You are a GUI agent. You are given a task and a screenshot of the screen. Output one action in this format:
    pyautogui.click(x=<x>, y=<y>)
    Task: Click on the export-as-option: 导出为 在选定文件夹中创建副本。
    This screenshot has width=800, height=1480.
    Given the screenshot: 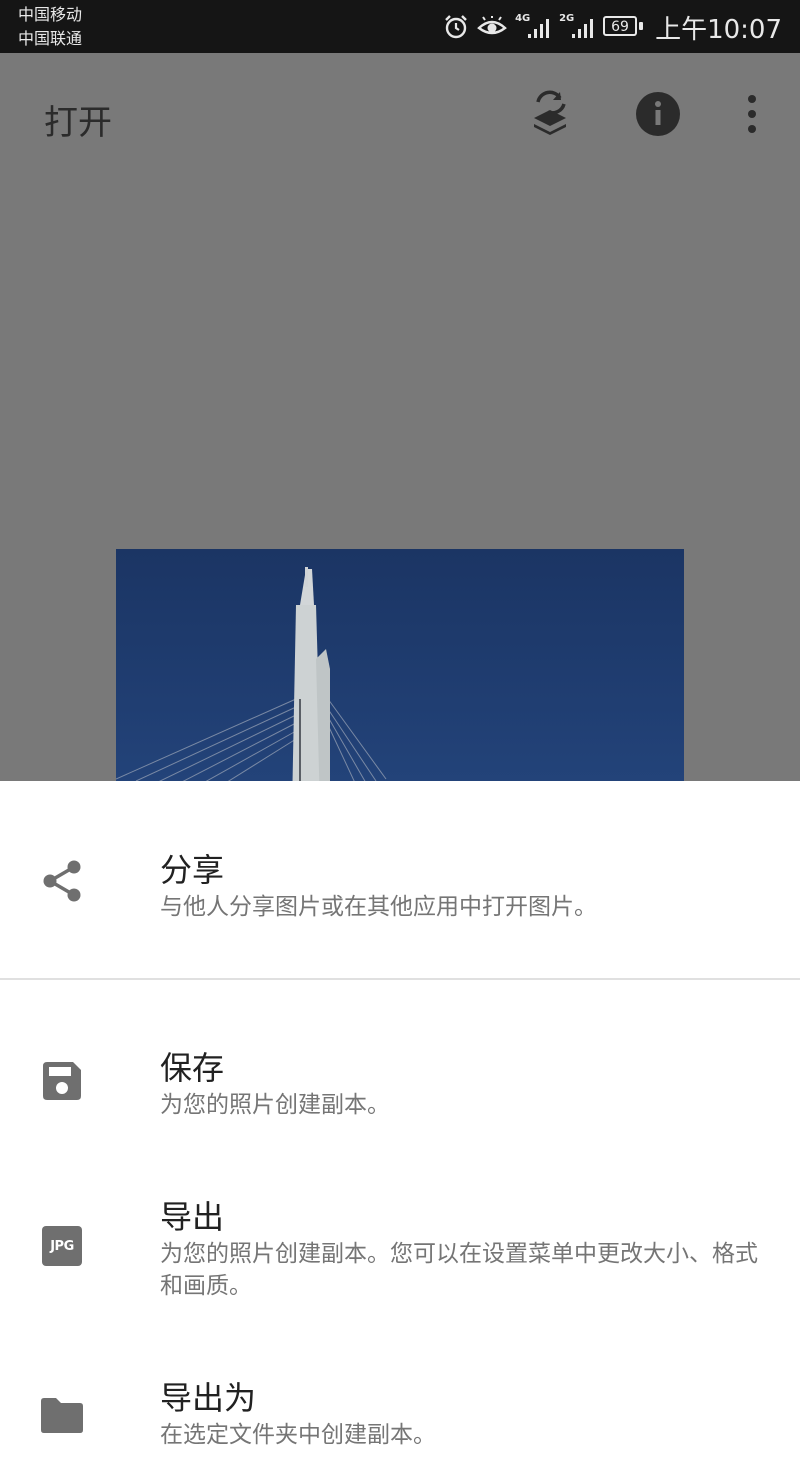 What is the action you would take?
    pyautogui.click(x=400, y=1420)
    